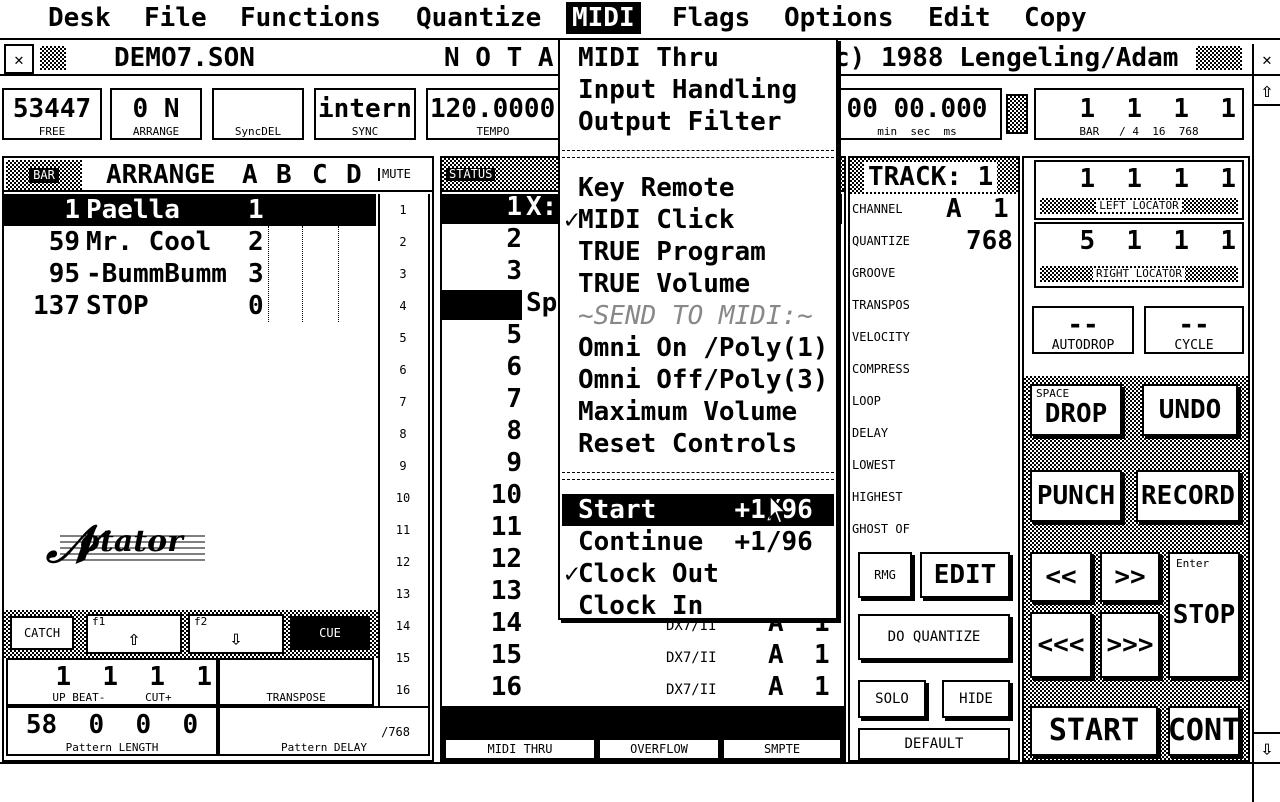  Describe the element at coordinates (698, 220) in the screenshot. I see `menu-item-midi-click: ✓ MIDI Click` at that location.